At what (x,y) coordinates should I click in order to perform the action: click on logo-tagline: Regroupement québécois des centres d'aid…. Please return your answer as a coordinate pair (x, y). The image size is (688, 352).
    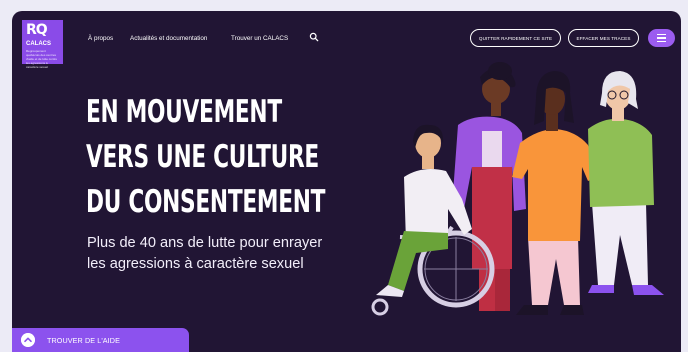
    Looking at the image, I should click on (42, 59).